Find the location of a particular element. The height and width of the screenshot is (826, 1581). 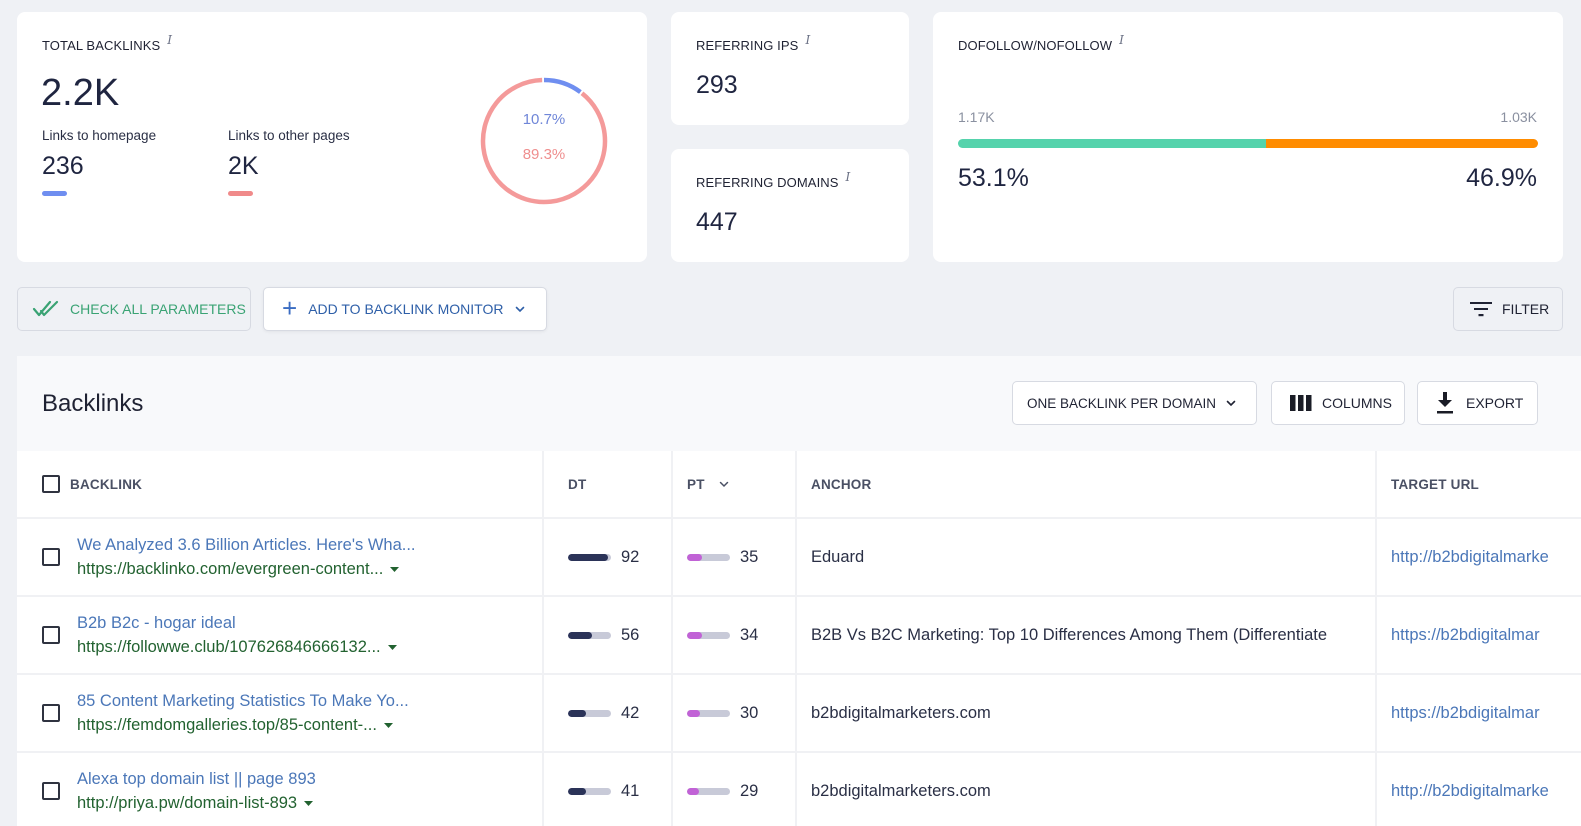

column-header-target-url: Target URL is located at coordinates (1479, 484).